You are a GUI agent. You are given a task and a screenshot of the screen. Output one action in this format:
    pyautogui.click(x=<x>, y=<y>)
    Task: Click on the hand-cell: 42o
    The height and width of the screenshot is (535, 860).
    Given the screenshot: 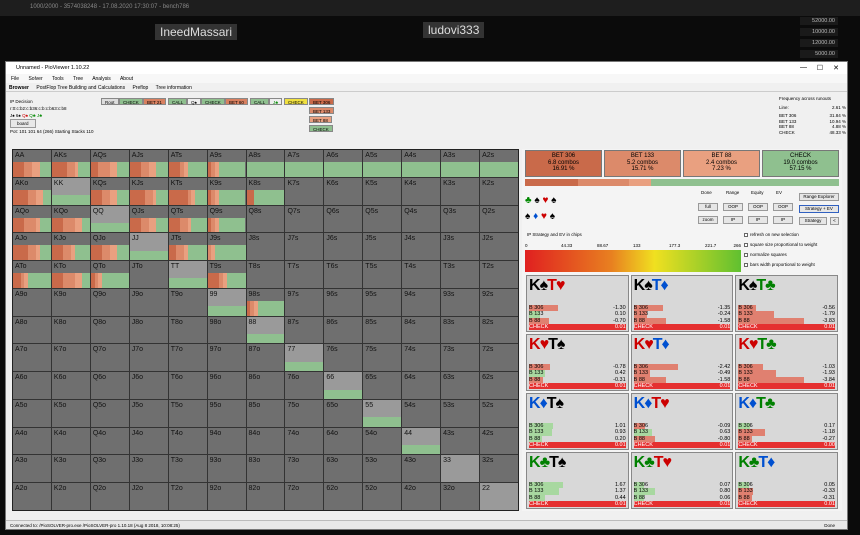 What is the action you would take?
    pyautogui.click(x=421, y=496)
    